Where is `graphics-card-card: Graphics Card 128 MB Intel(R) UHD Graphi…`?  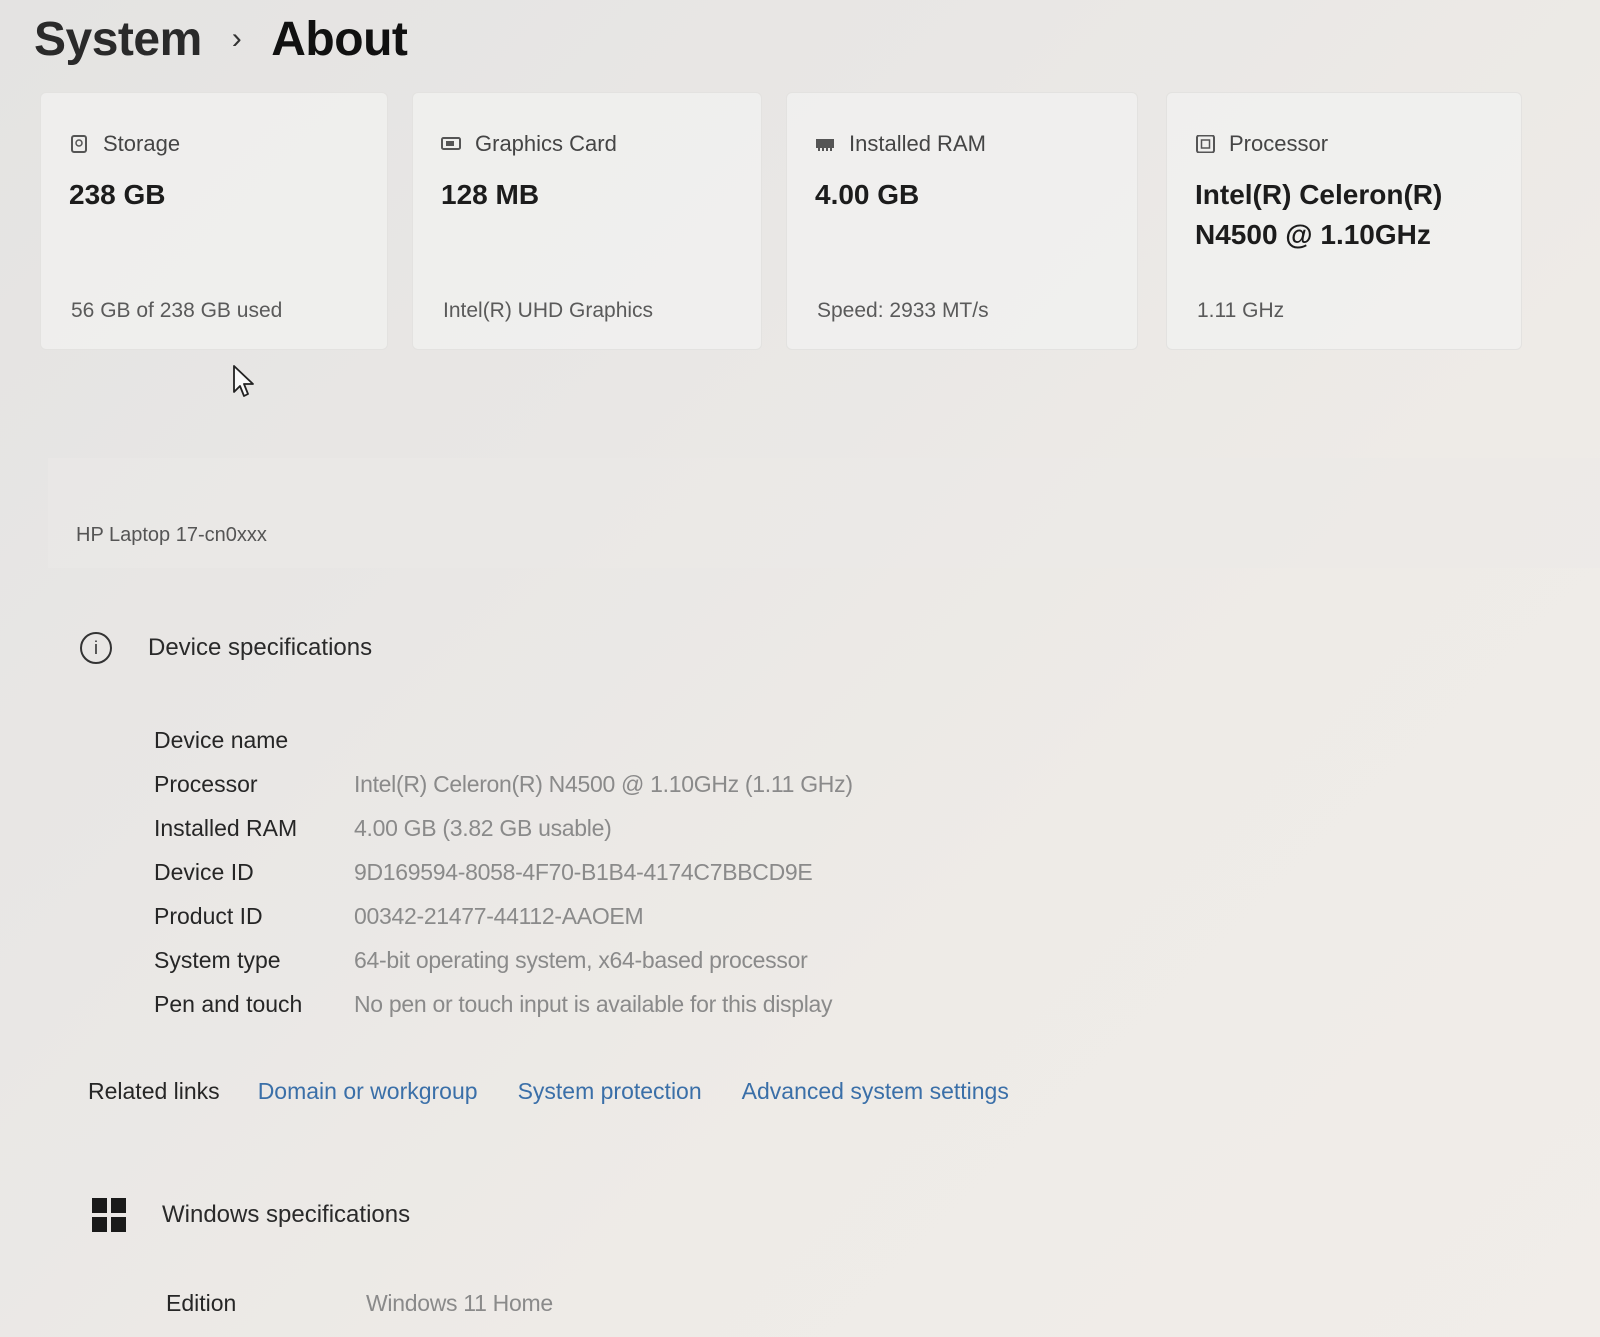
graphics-card-card: Graphics Card 128 MB Intel(R) UHD Graphi… is located at coordinates (587, 221).